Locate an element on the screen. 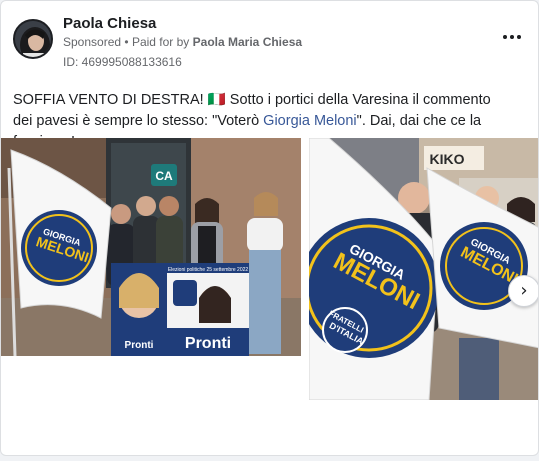 This screenshot has width=539, height=461. shop-sign: KIKO is located at coordinates (447, 159).